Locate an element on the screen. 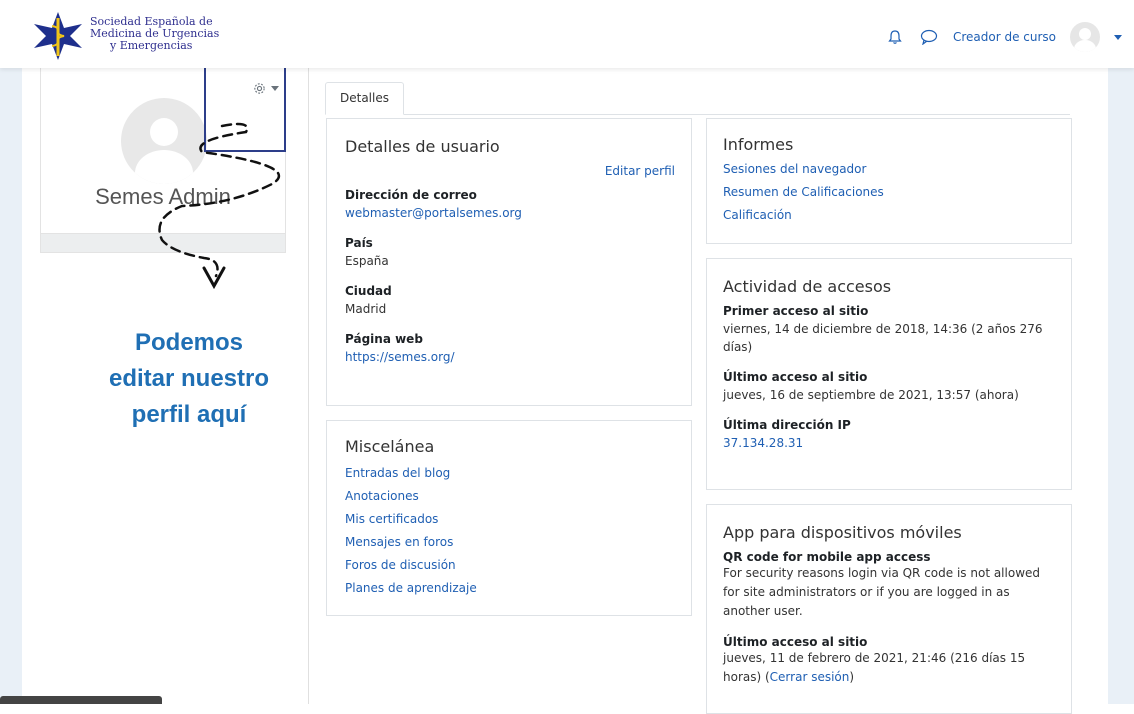 The width and height of the screenshot is (1134, 714). misc-link-forum-posts: Mensajes en foros is located at coordinates (518, 542).